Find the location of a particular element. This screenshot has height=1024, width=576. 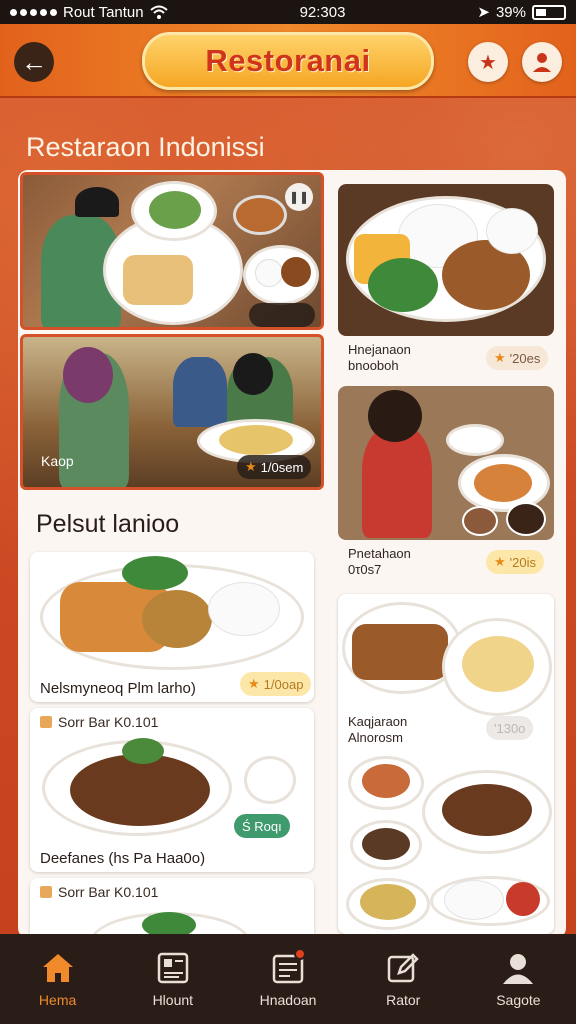

restaurant-card: Pnetahaon 0τ0s7 ★ '20is is located at coordinates (446, 484).